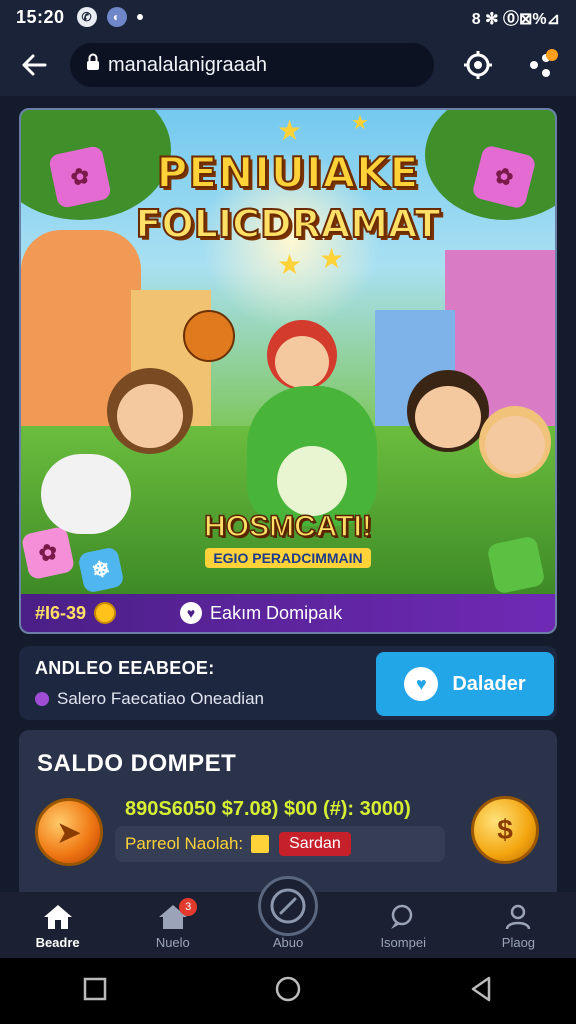 The image size is (576, 1024). What do you see at coordinates (105, 613) in the screenshot?
I see `coin-icon` at bounding box center [105, 613].